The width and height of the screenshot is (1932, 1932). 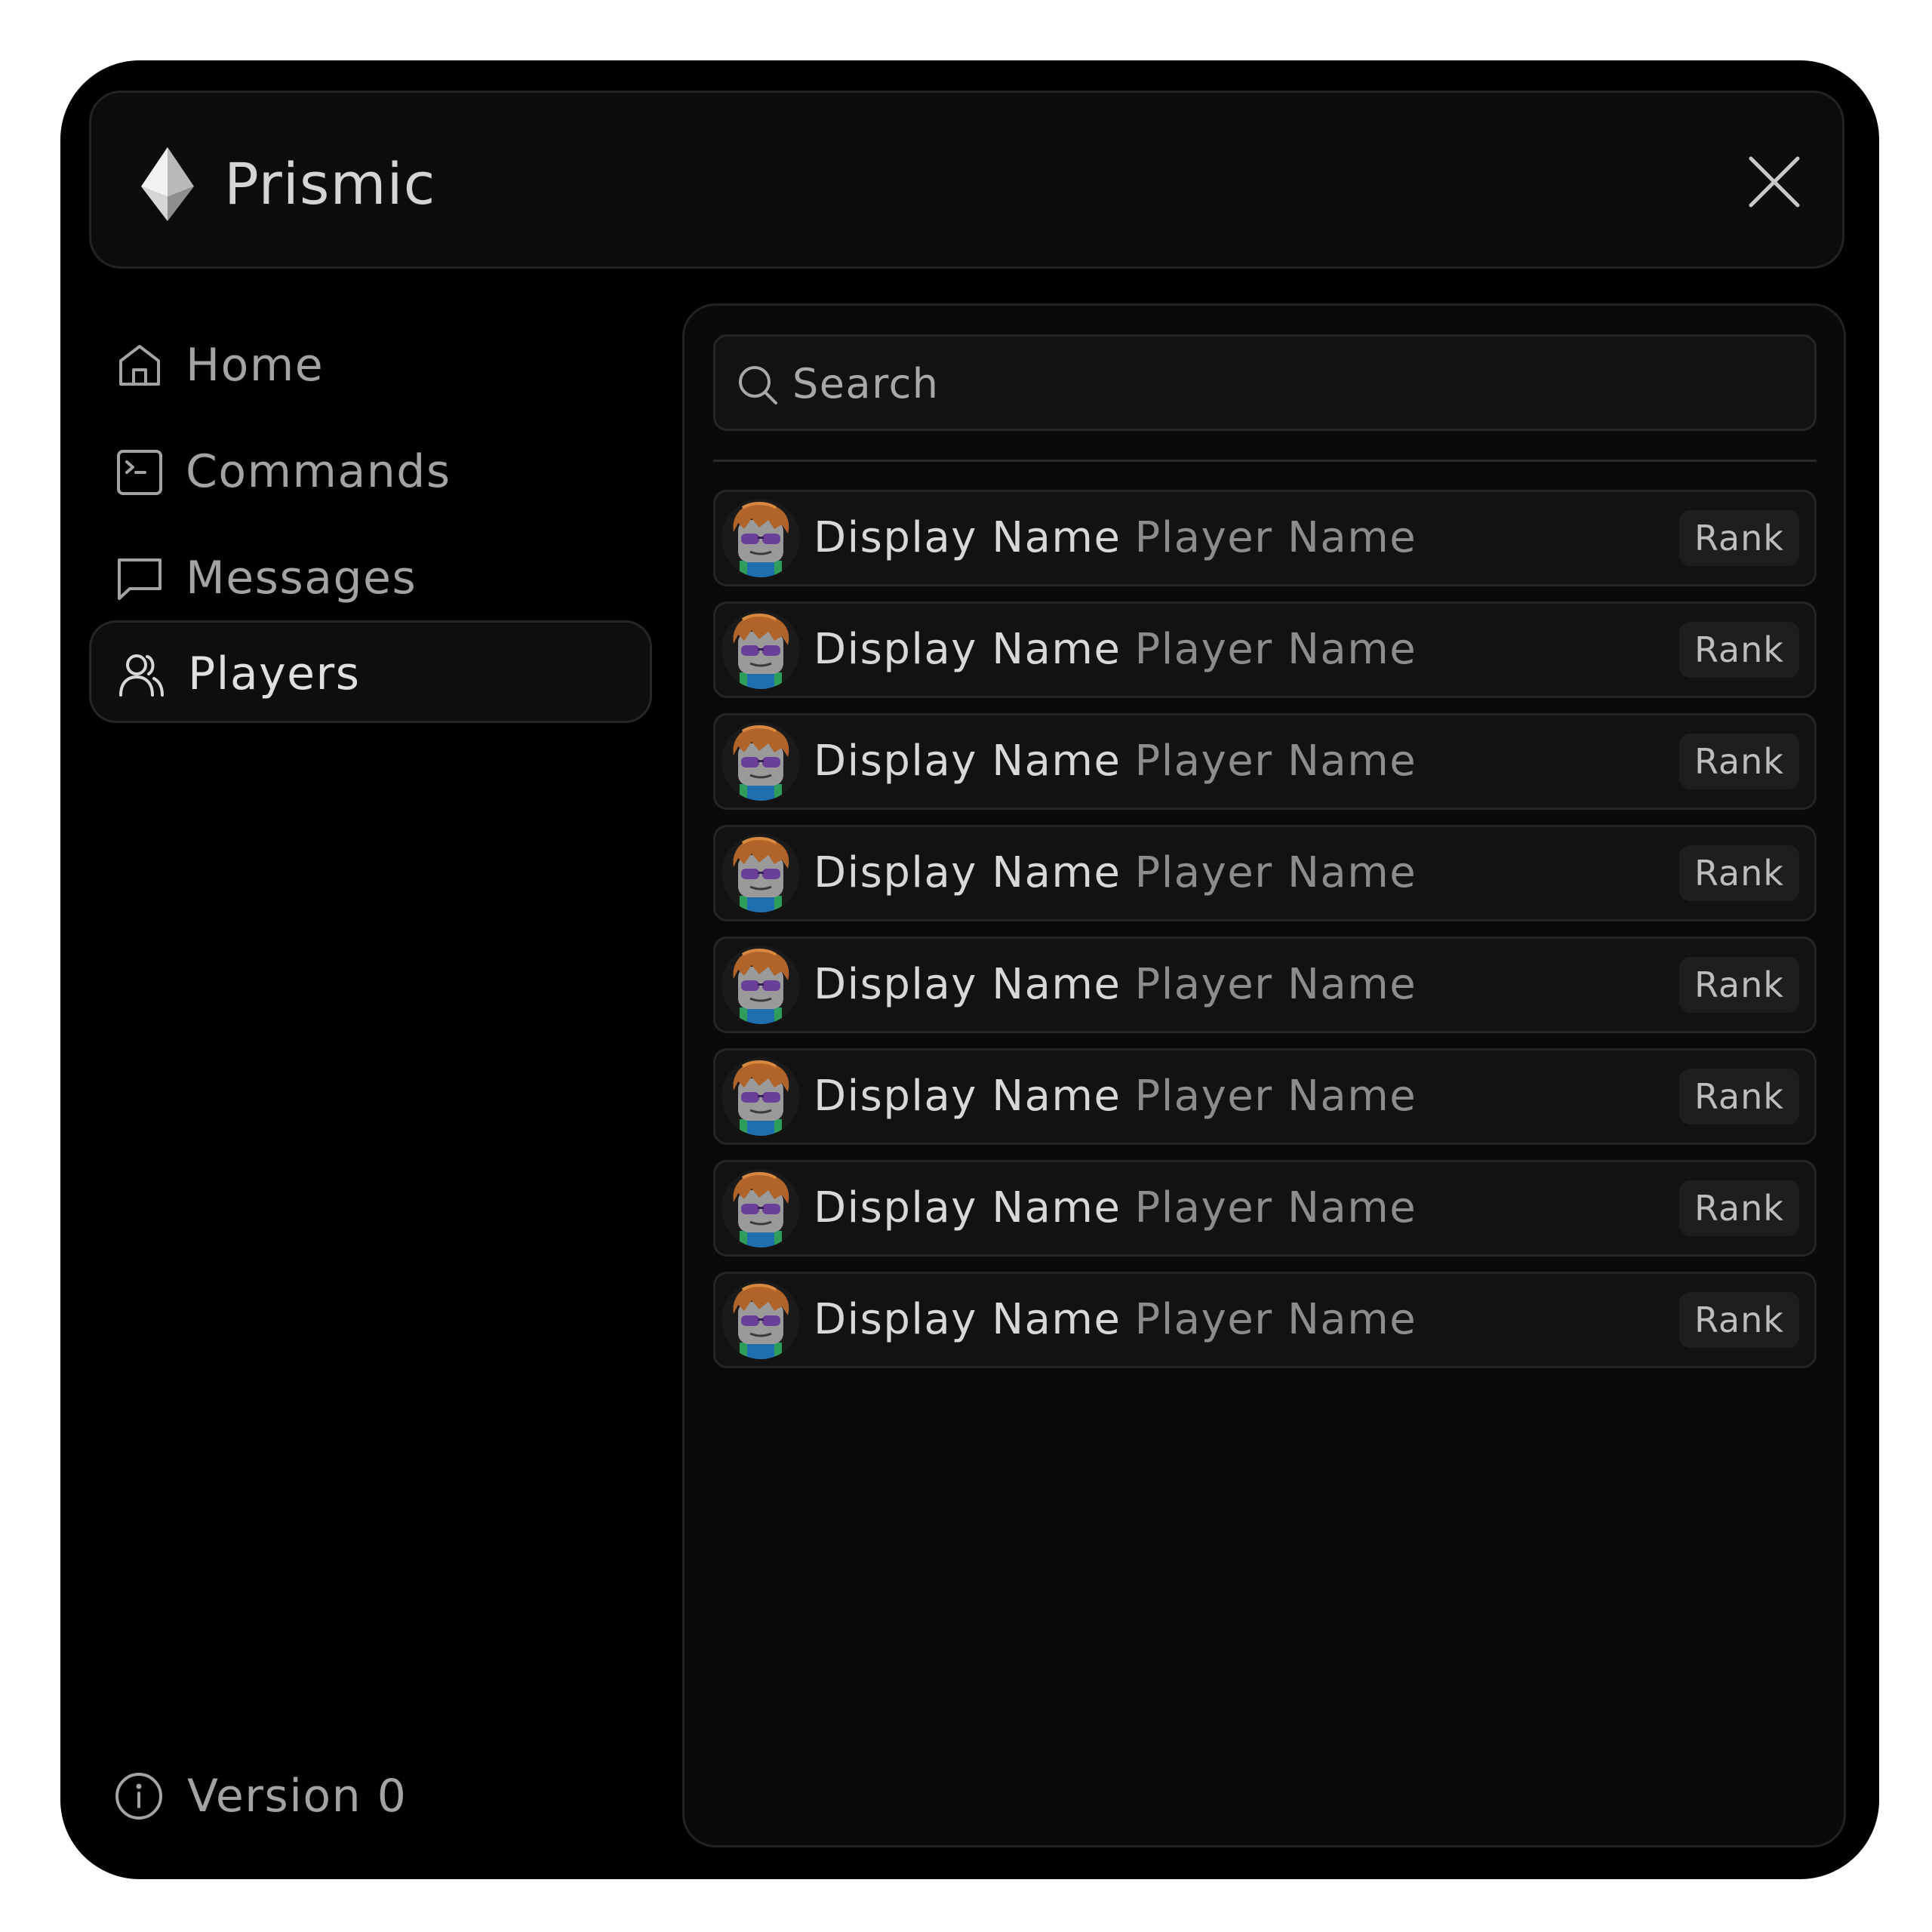 I want to click on sidebar-item-label: Players, so click(x=274, y=674).